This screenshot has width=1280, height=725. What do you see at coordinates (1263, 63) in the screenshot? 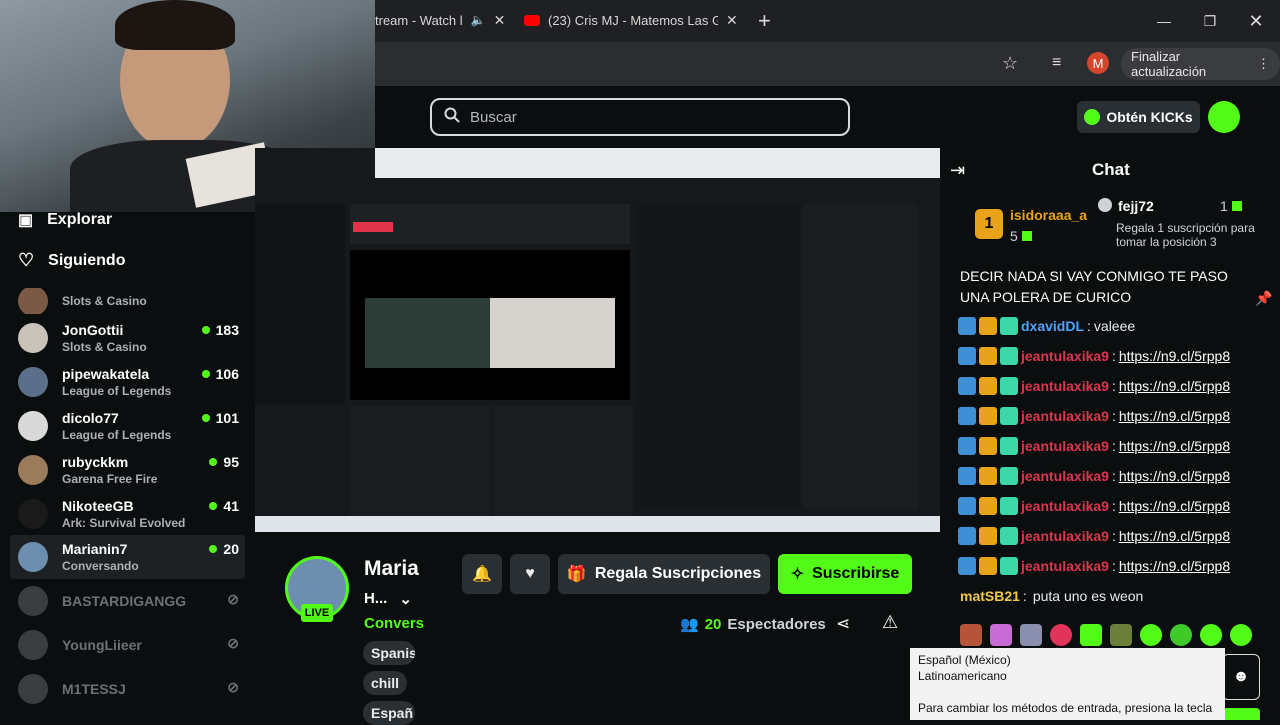
I see `menu-dots-icon: ⋮` at bounding box center [1263, 63].